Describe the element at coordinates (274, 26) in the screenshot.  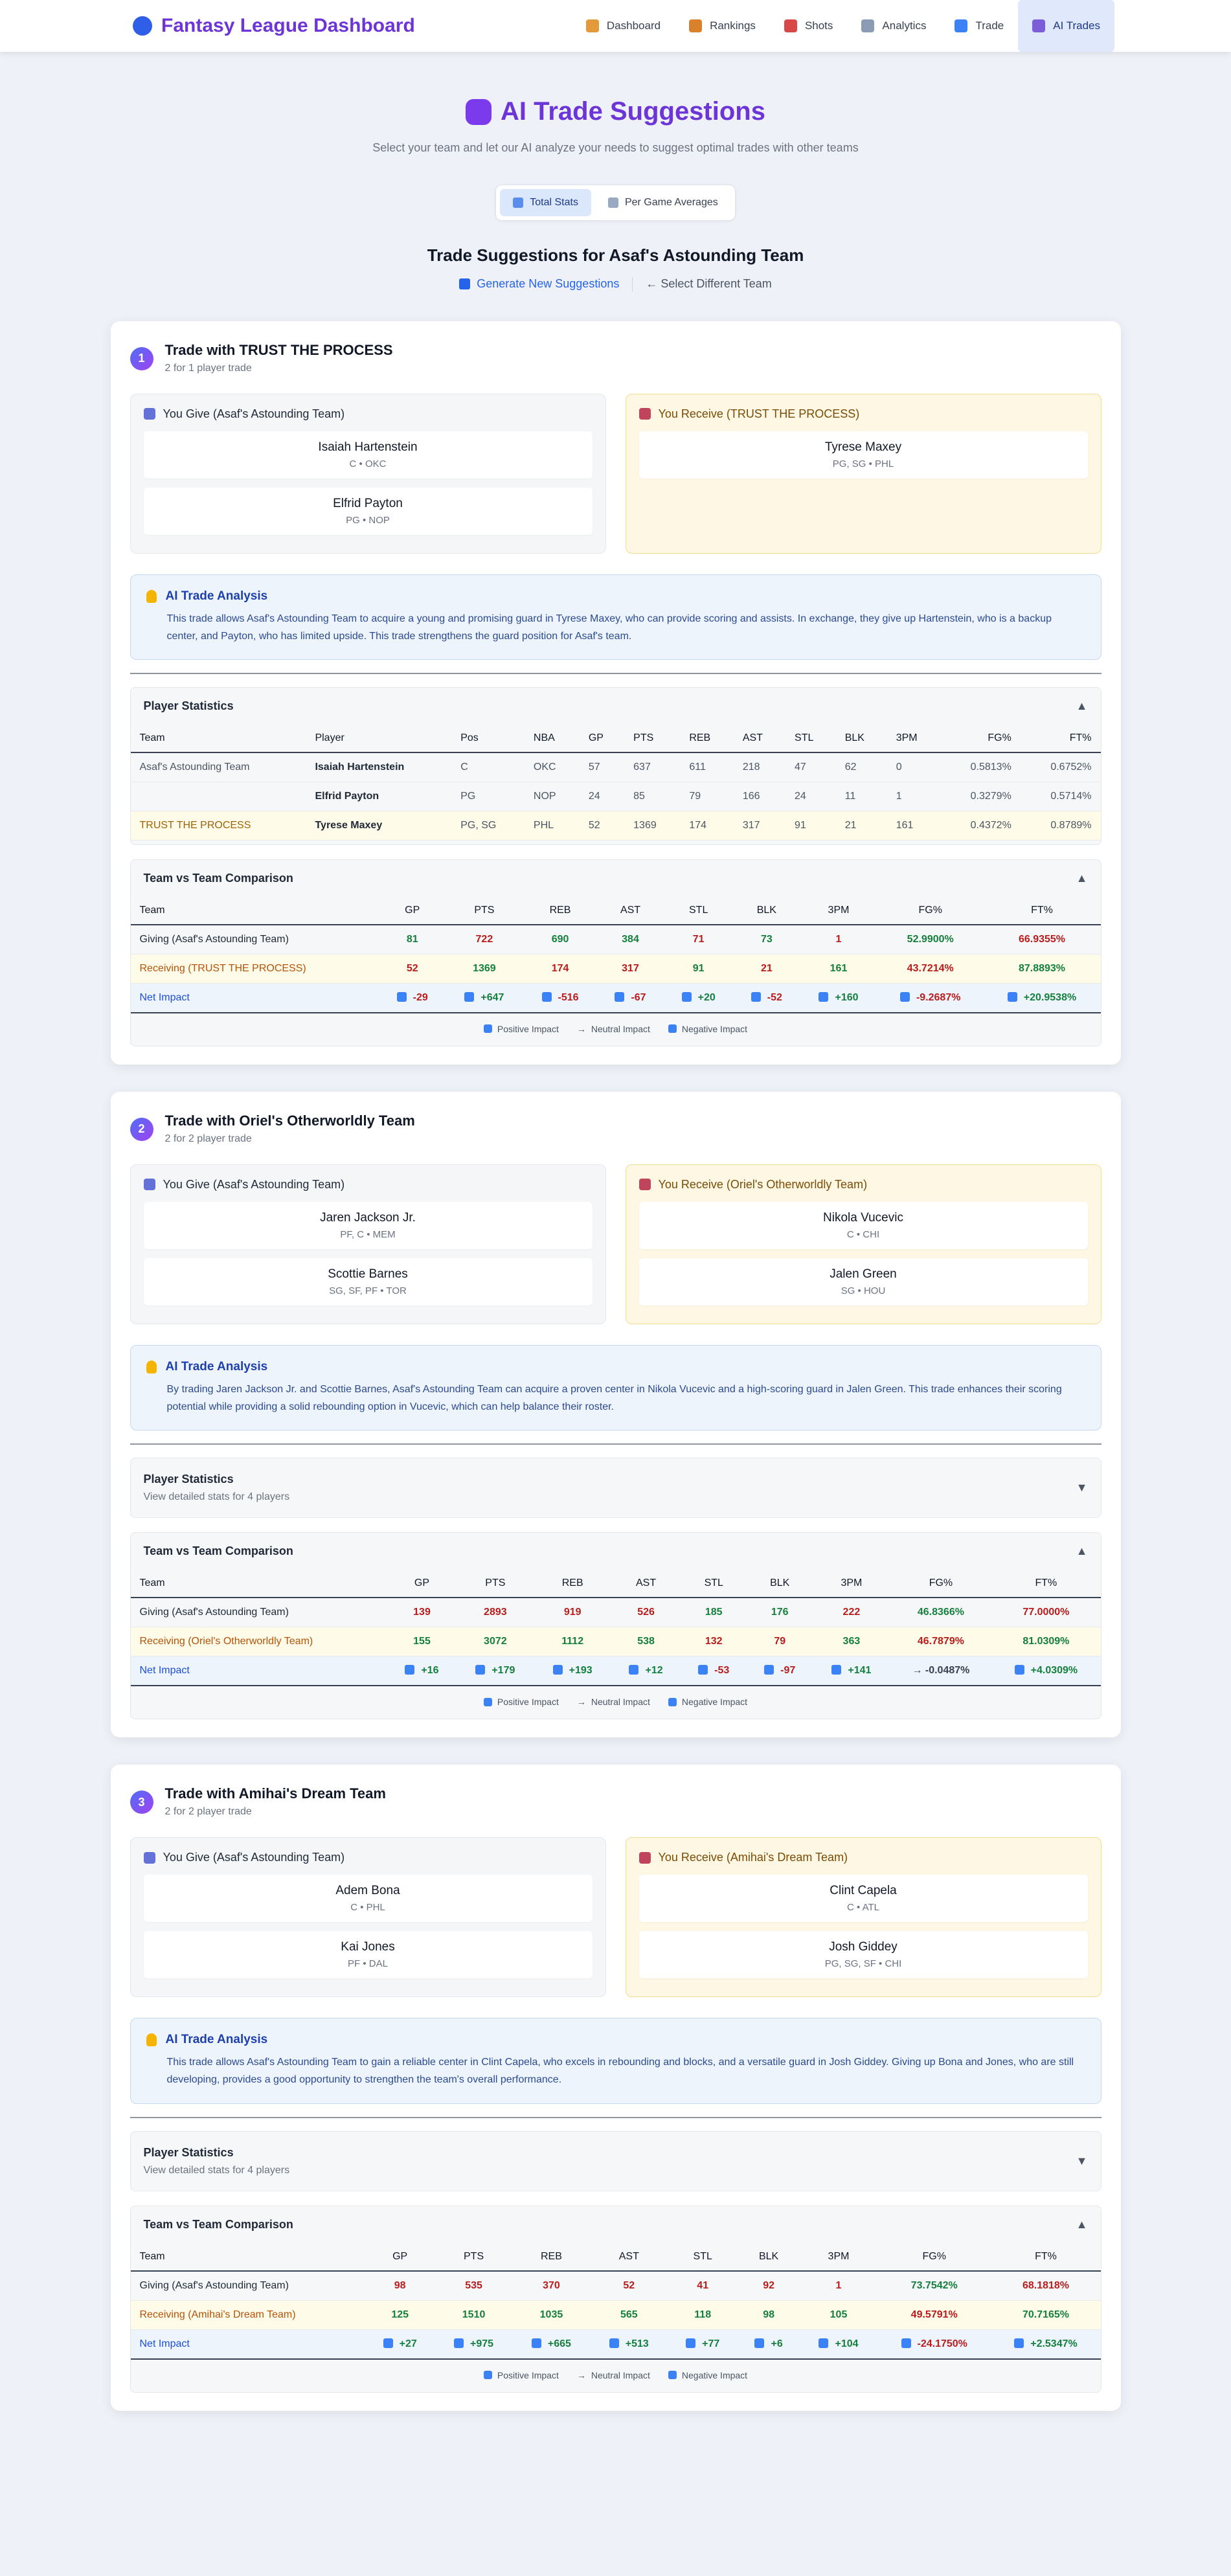
I see `brand: Fantasy League Dashboard` at that location.